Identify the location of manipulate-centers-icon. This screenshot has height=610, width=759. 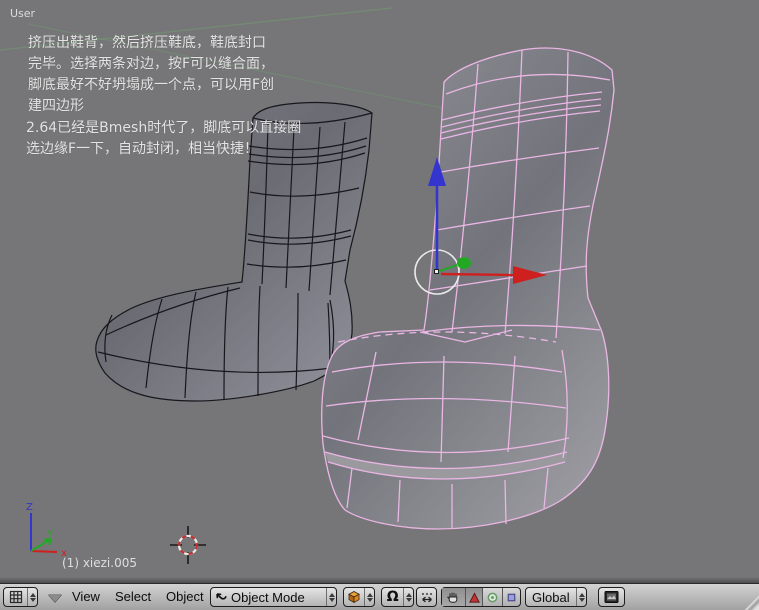
(426, 597).